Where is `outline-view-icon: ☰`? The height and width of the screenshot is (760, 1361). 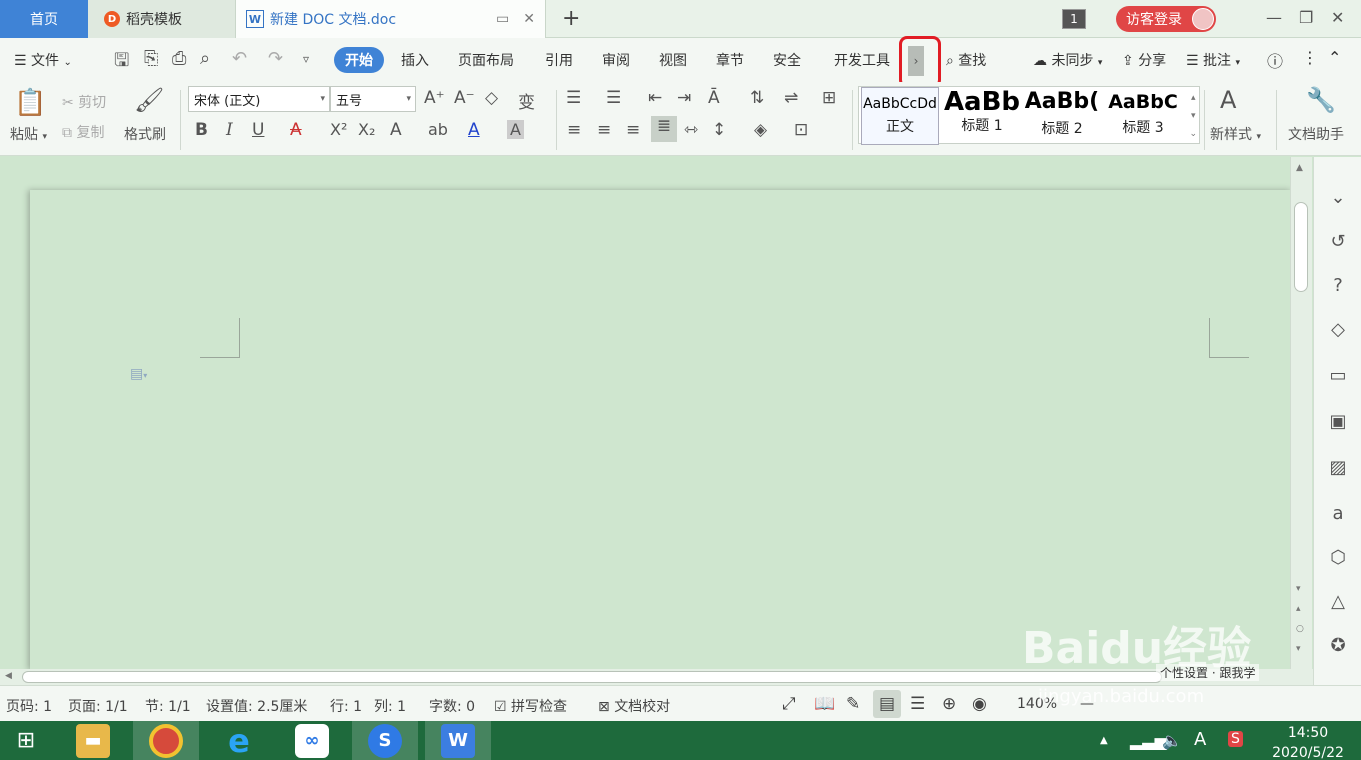
outline-view-icon: ☰ is located at coordinates (917, 704).